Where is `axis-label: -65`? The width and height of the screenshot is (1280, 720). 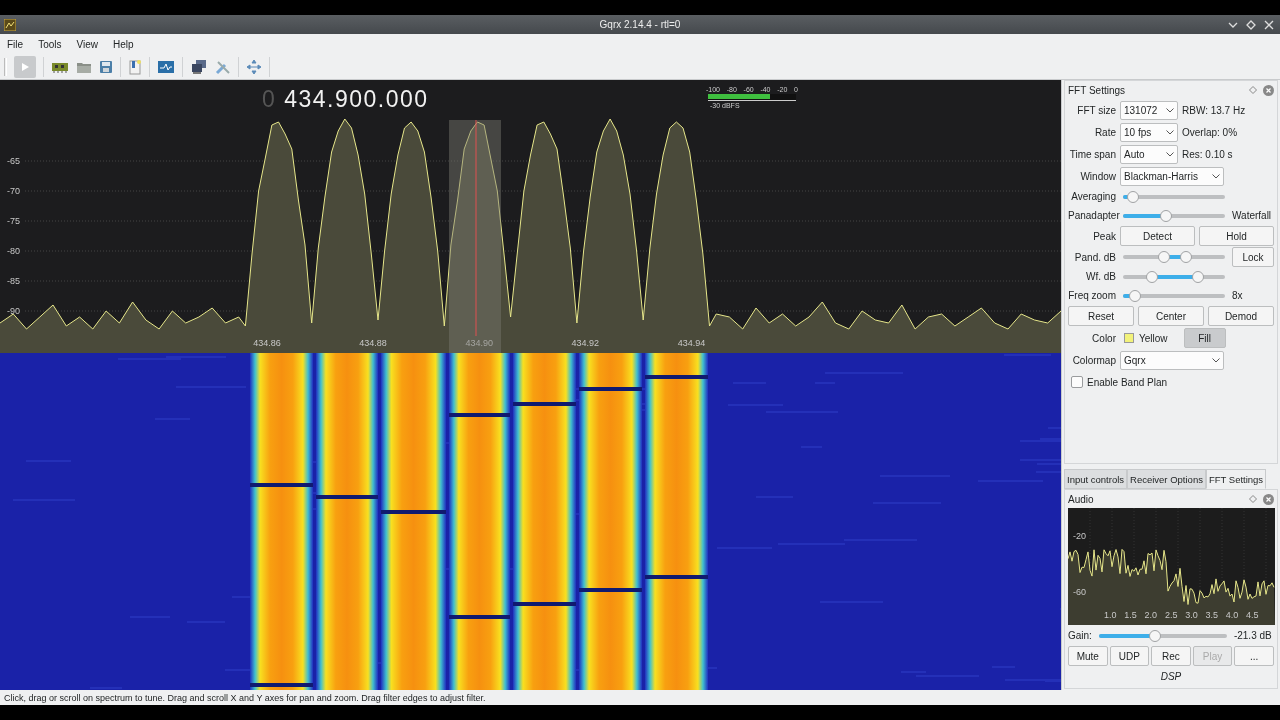
axis-label: -65 is located at coordinates (13, 161).